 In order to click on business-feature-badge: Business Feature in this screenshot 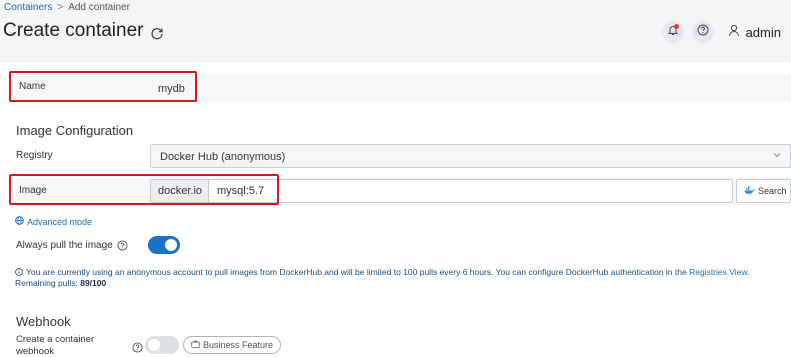, I will do `click(232, 345)`.